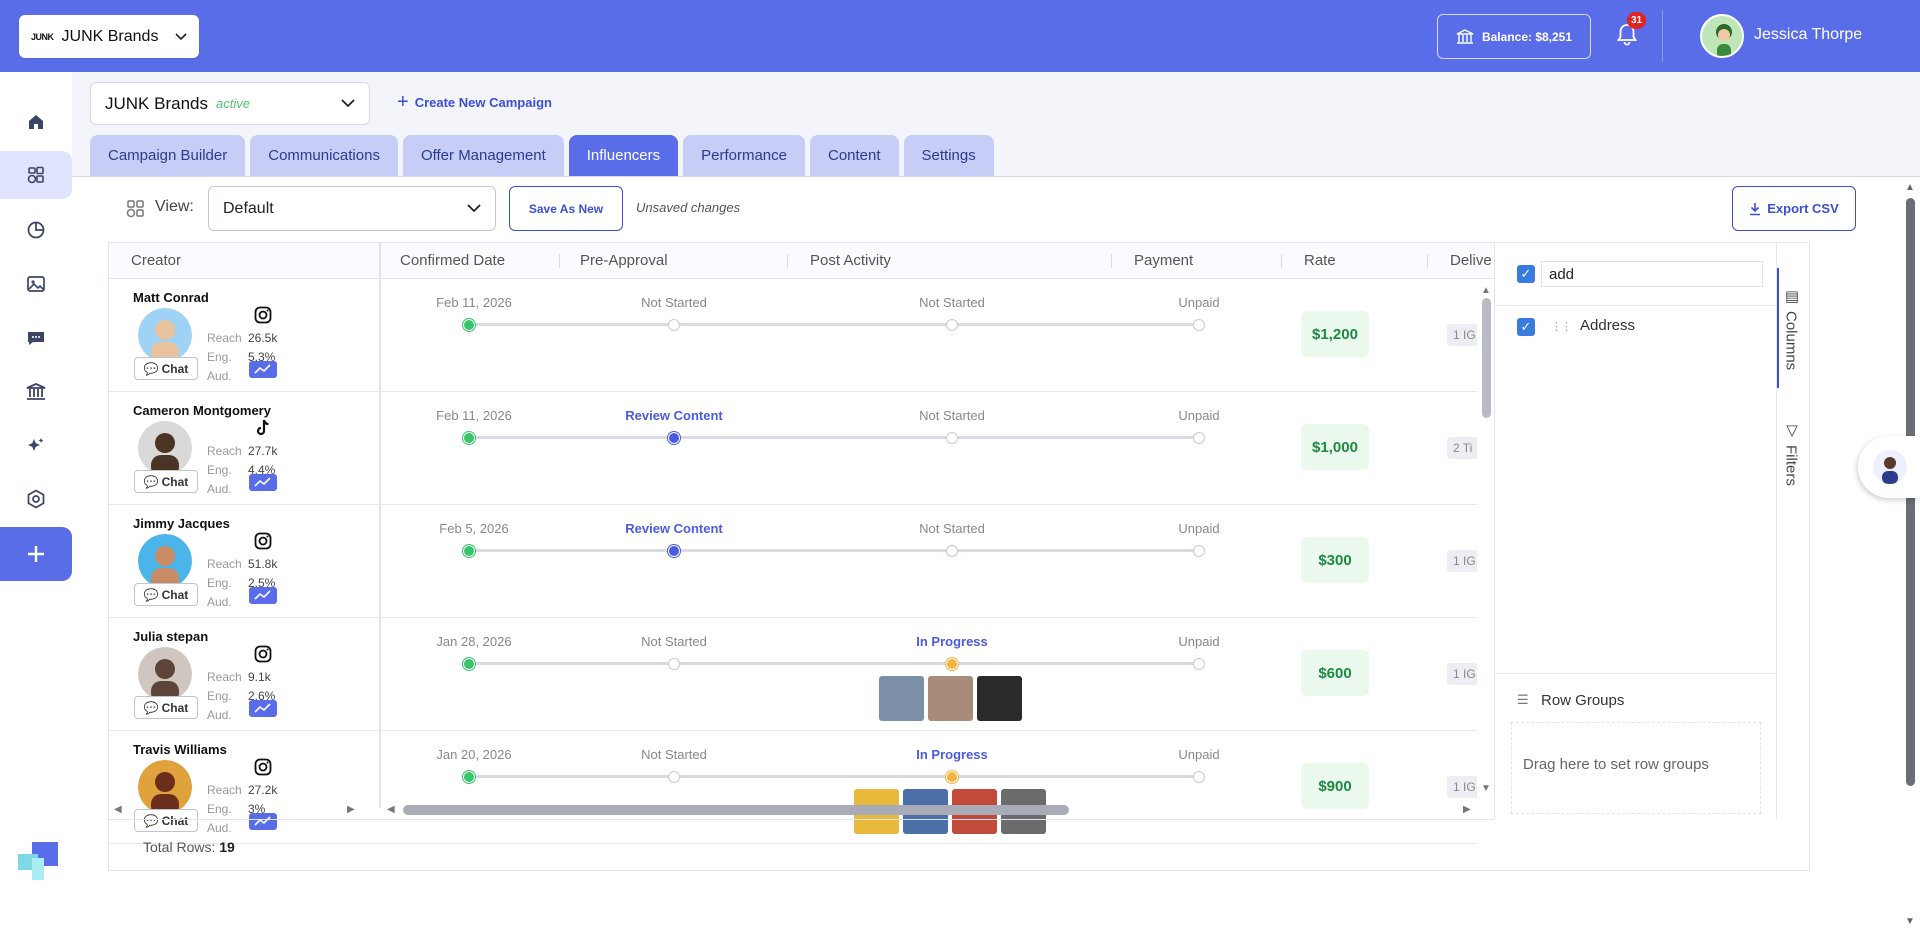  What do you see at coordinates (1794, 208) in the screenshot?
I see `export-csv-button: Export CSV` at bounding box center [1794, 208].